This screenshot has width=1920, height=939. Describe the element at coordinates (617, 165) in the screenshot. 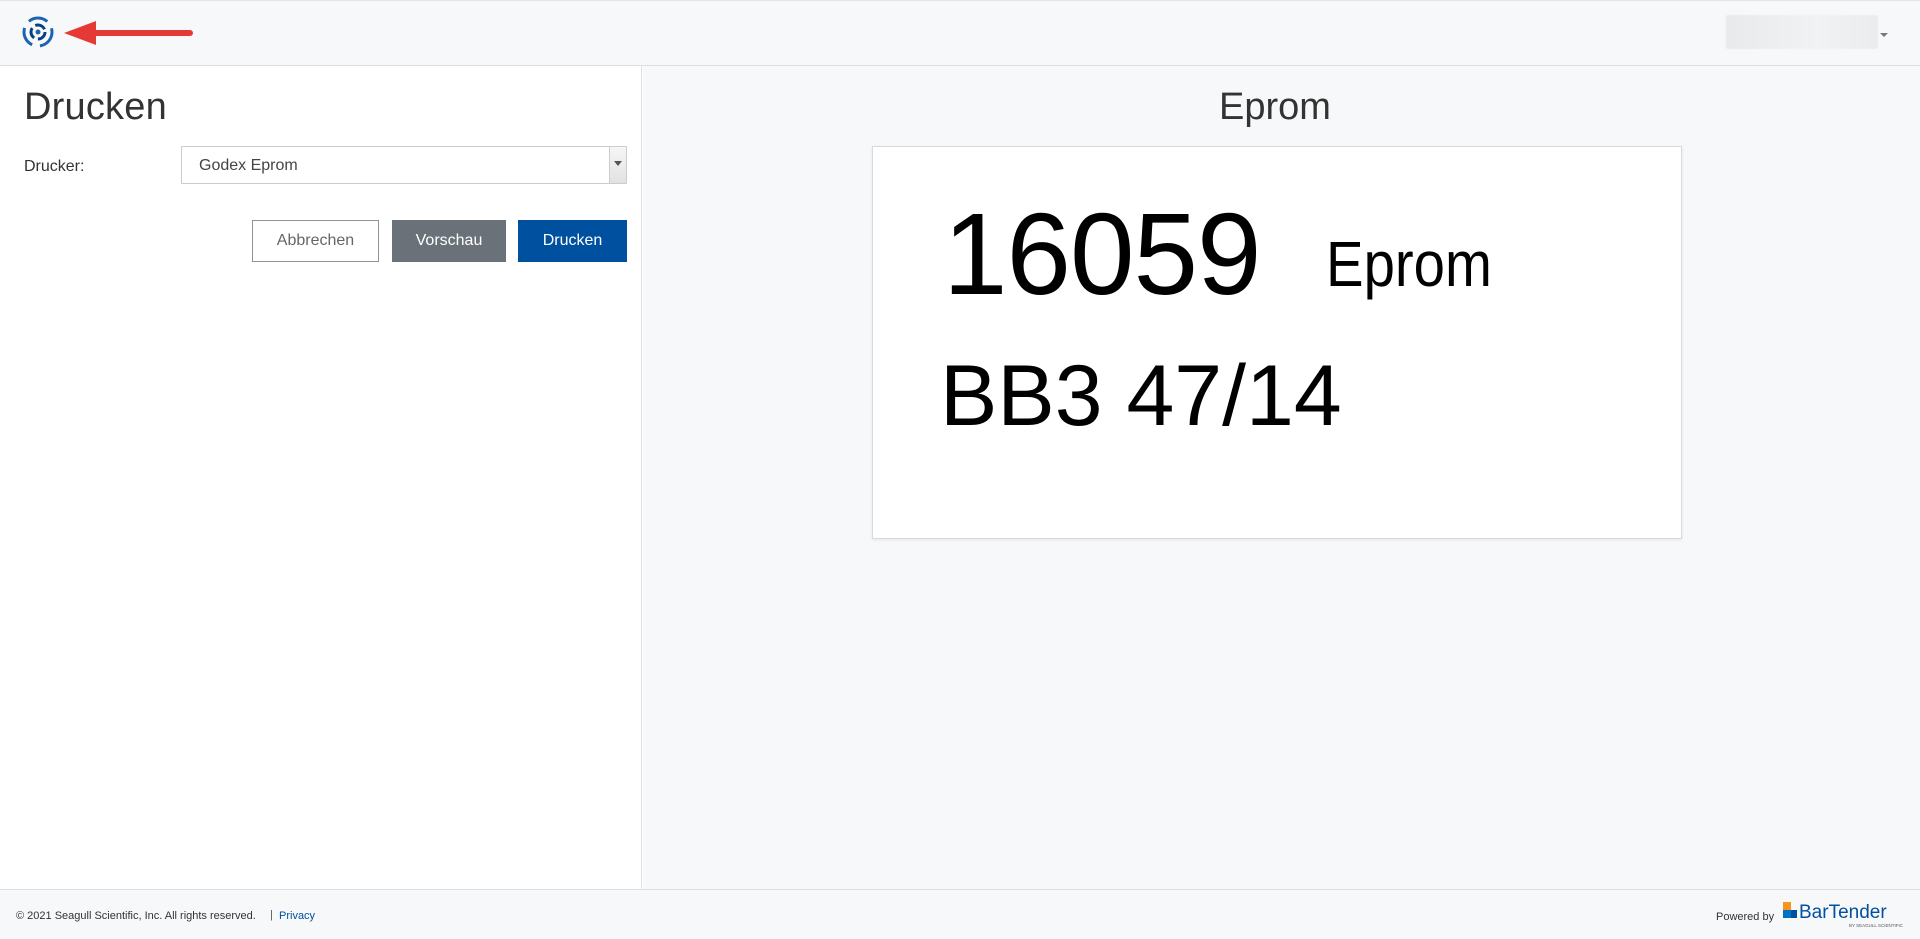

I see `dropdown-arrow-icon` at that location.